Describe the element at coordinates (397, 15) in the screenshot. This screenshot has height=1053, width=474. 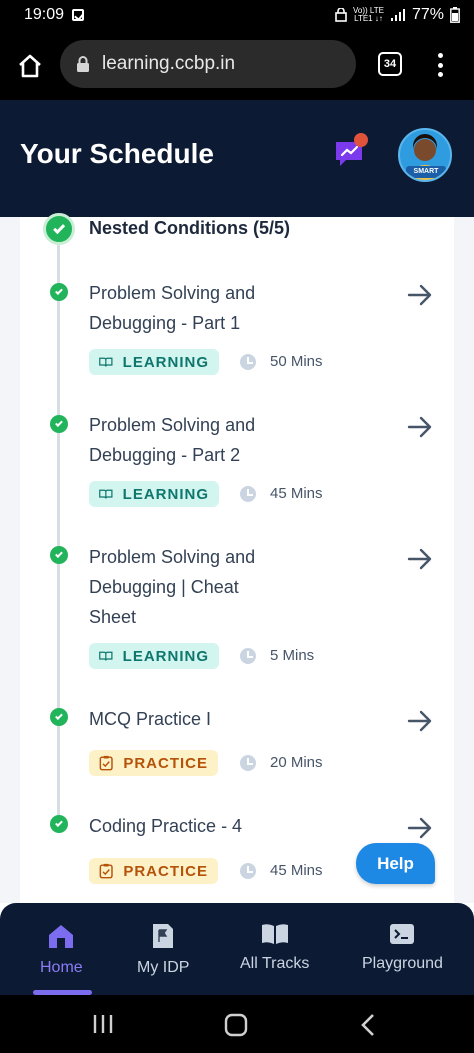
I see `signal-icon` at that location.